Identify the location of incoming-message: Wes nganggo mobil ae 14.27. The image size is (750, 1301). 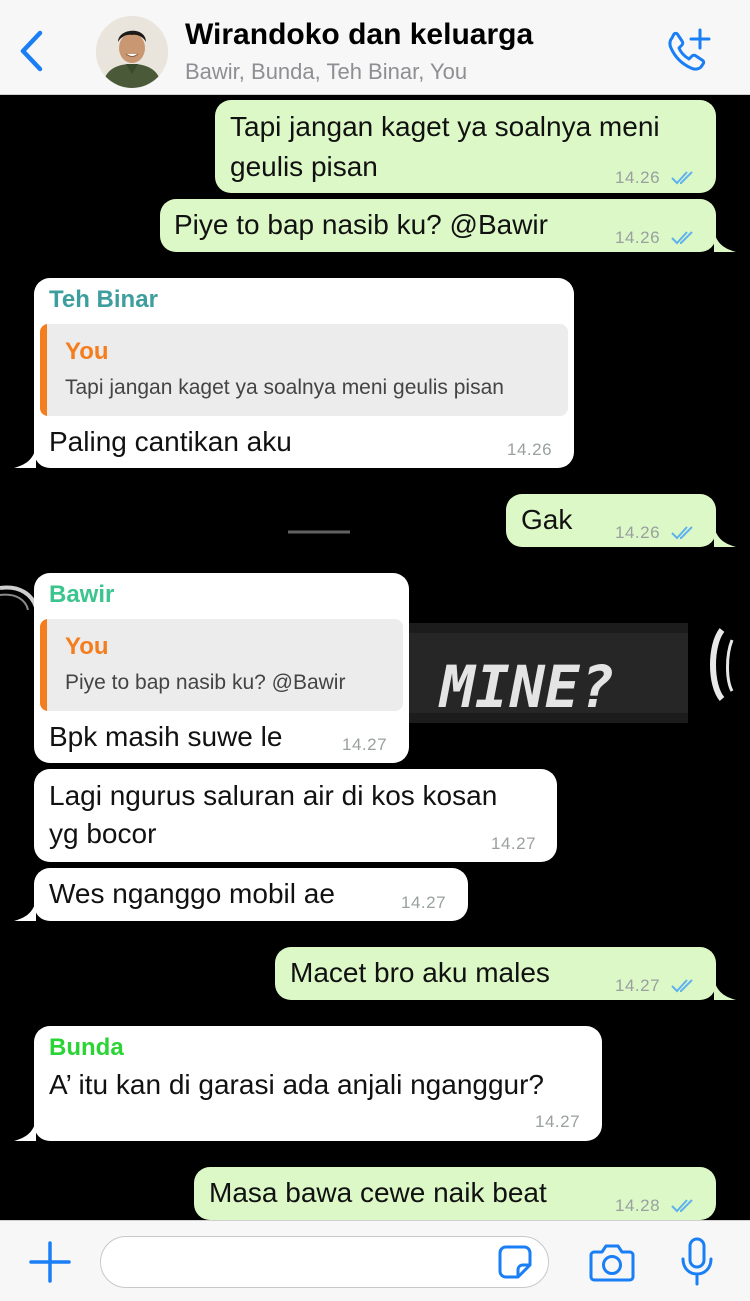
(241, 894).